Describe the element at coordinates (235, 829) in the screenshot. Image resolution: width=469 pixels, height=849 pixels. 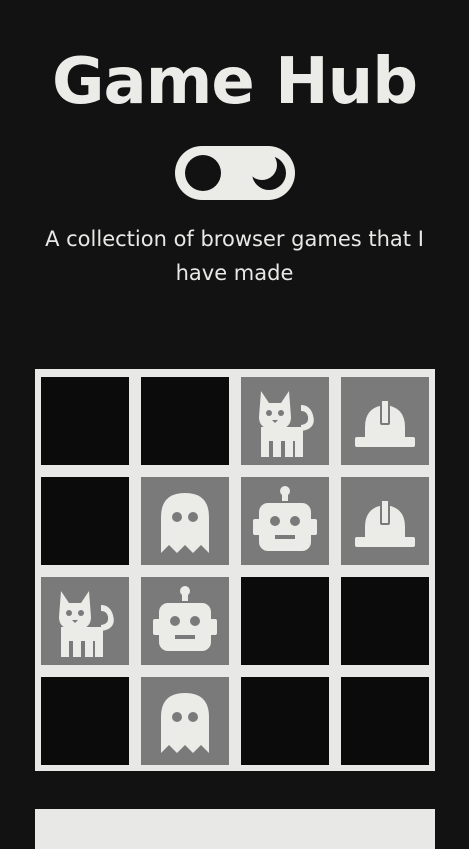
I see `game-card` at that location.